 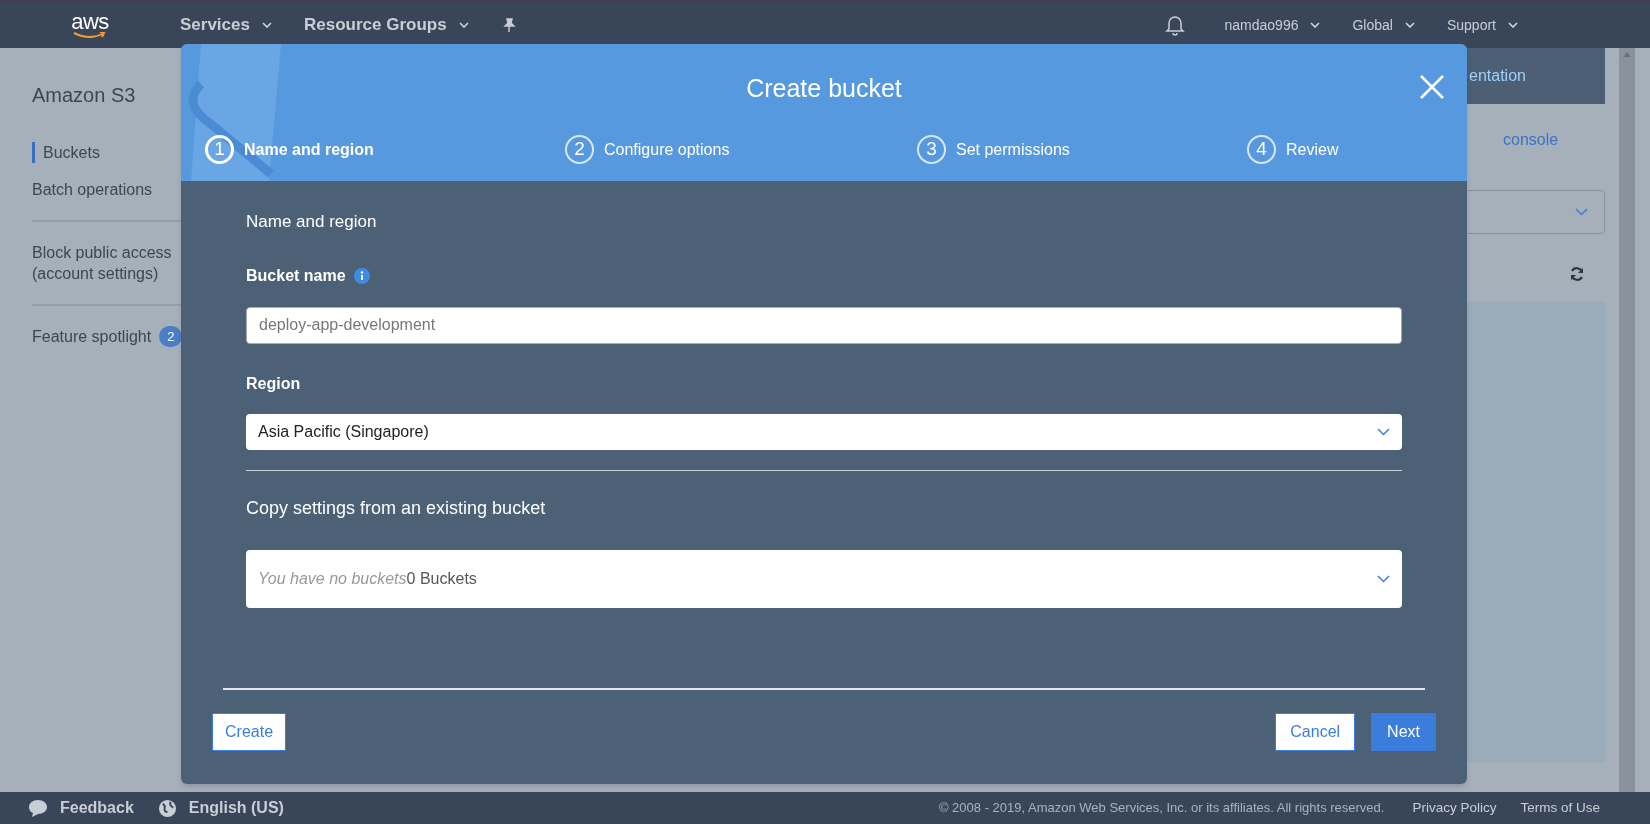 I want to click on create-button: Create, so click(x=249, y=731).